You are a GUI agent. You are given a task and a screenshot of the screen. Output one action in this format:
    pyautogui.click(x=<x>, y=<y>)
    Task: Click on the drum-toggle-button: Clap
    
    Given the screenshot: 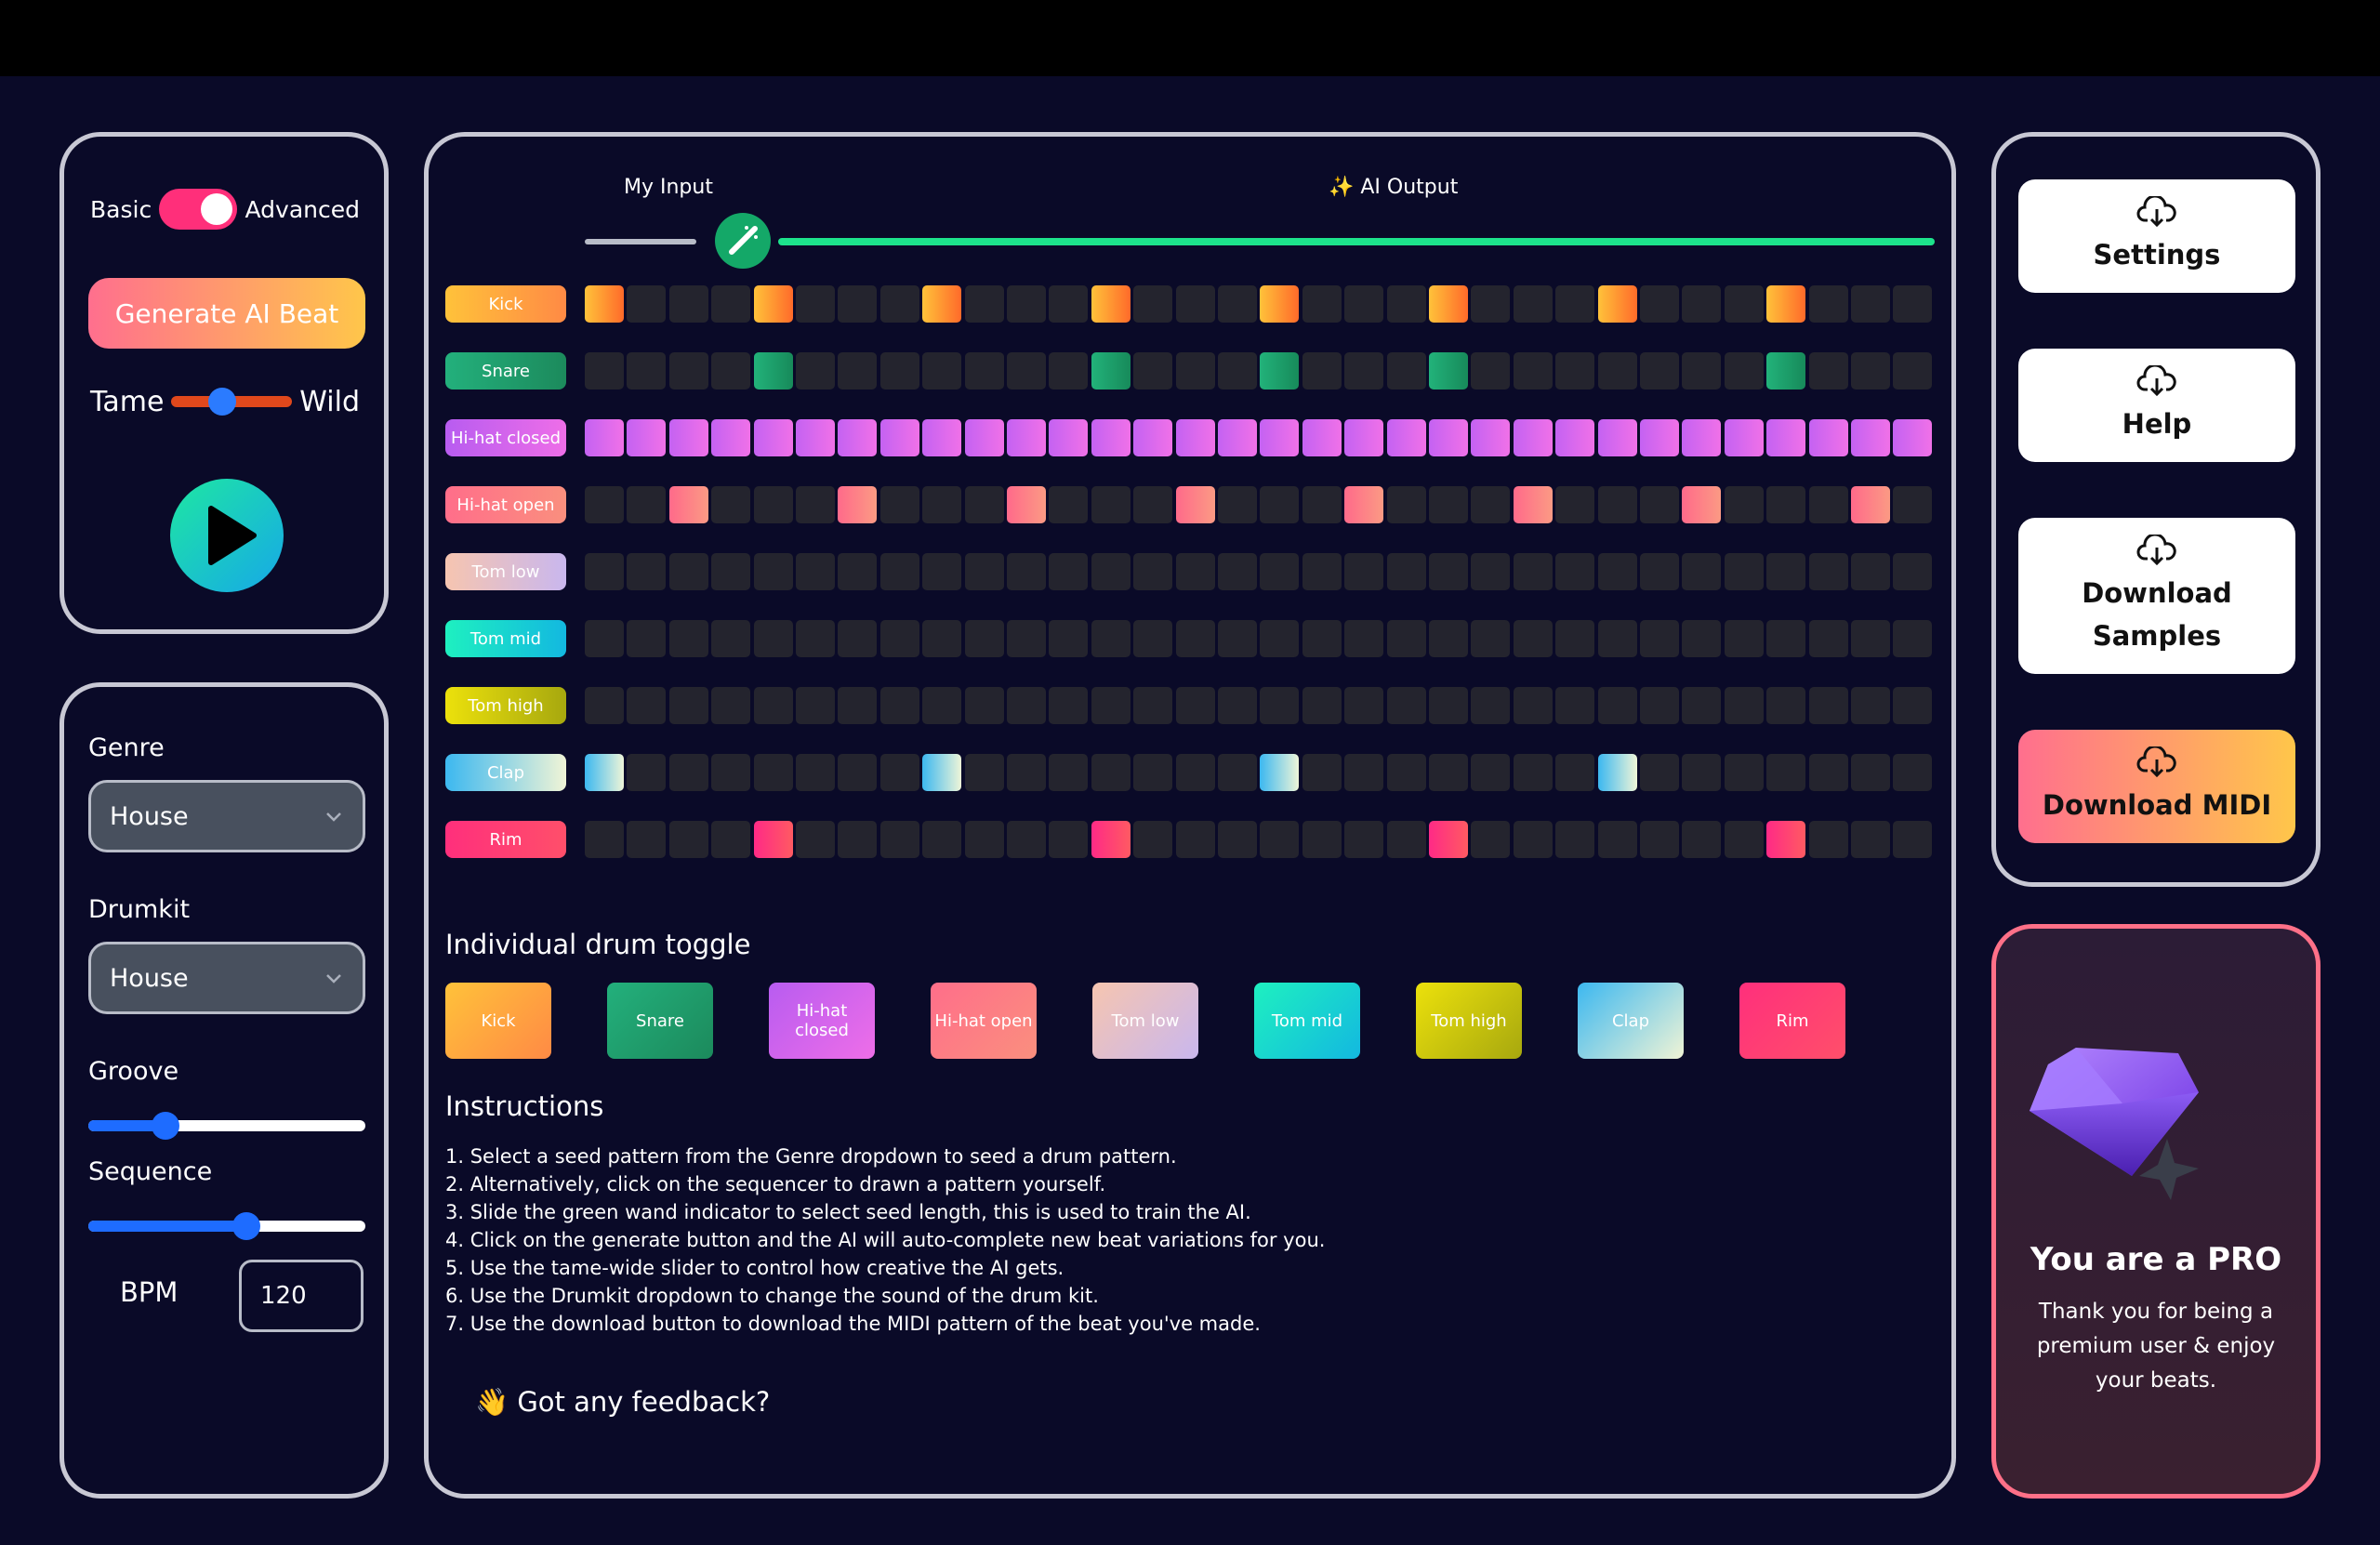 What is the action you would take?
    pyautogui.click(x=1631, y=1021)
    